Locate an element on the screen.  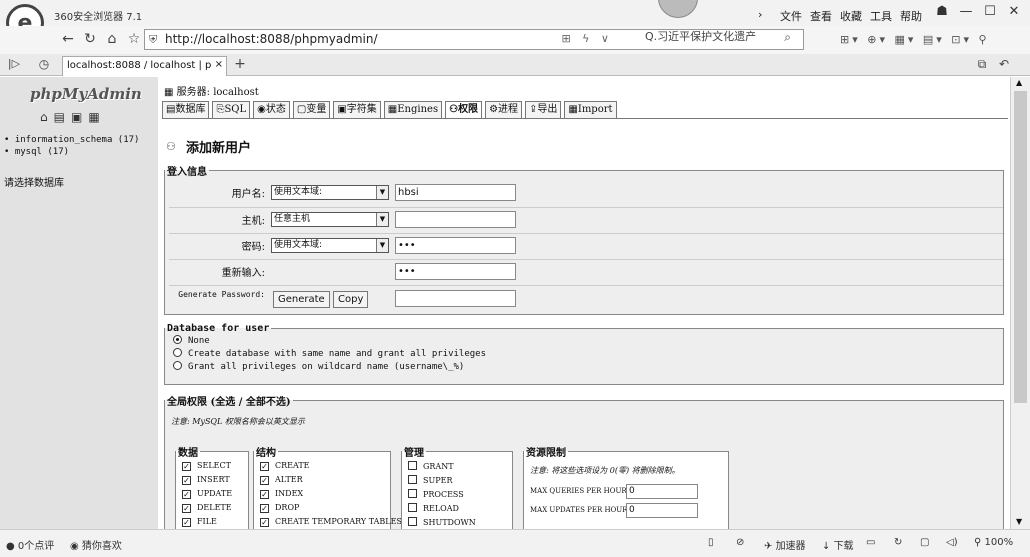
priv-shutdown: SHUTDOWN is located at coordinates (442, 522).